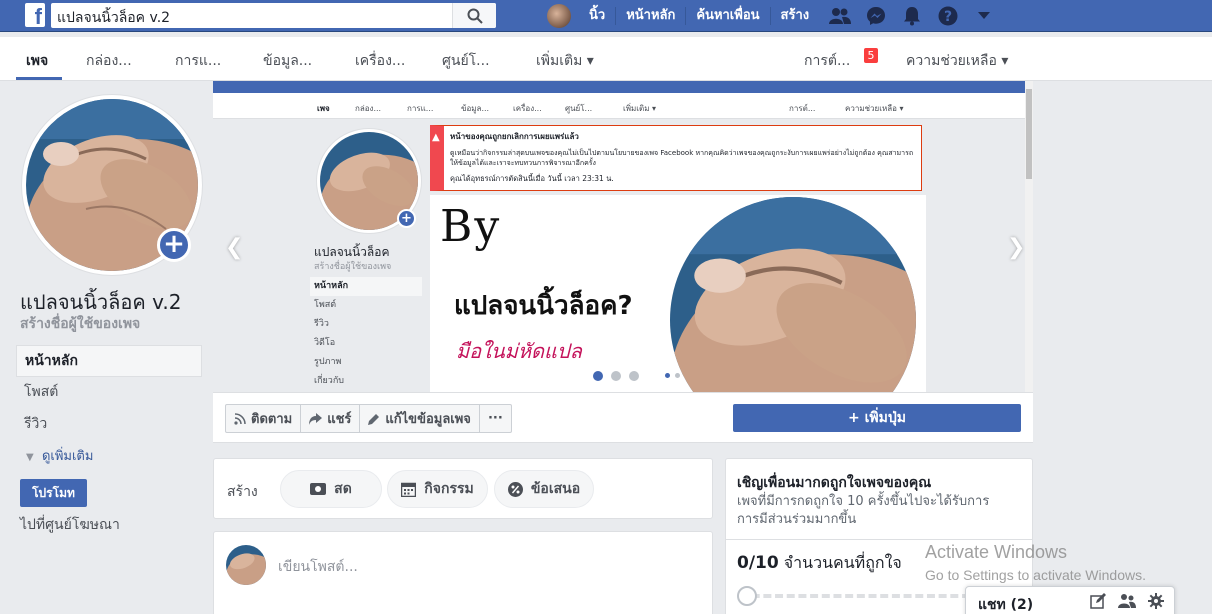  Describe the element at coordinates (1006, 605) in the screenshot. I see `chat-label: แชท (2)` at that location.